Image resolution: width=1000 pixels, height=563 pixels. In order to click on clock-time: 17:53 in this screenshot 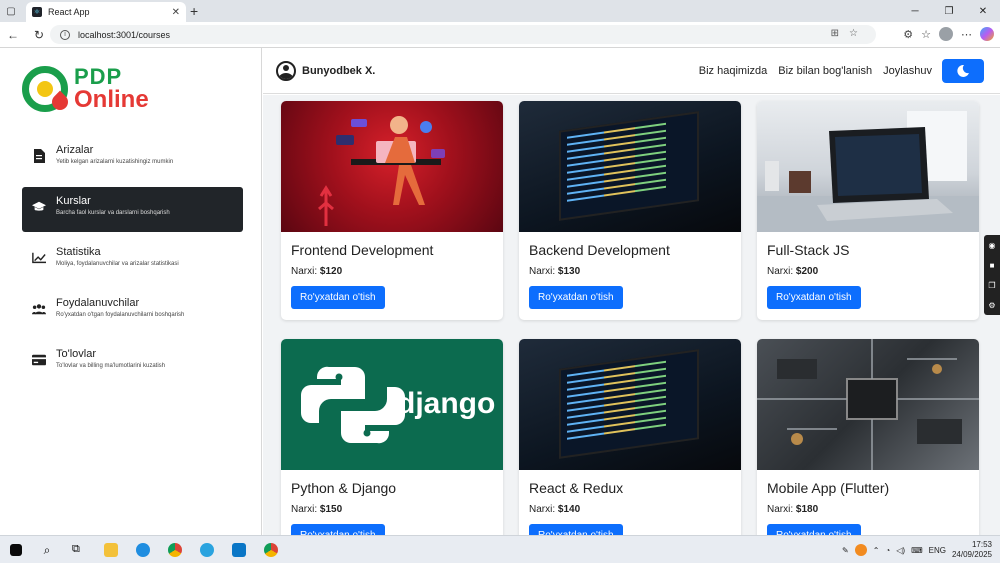, I will do `click(981, 544)`.